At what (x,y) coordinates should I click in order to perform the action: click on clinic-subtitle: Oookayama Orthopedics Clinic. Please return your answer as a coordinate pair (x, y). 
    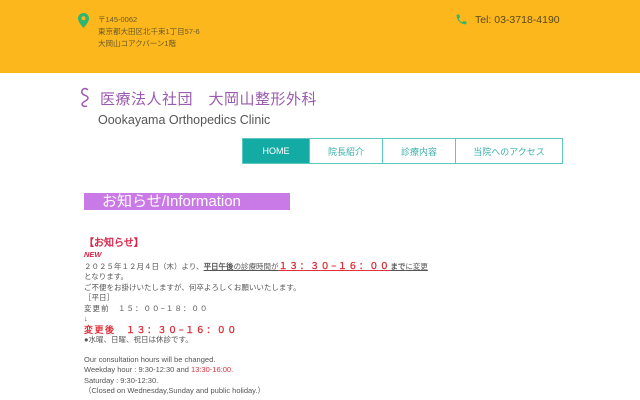
    Looking at the image, I should click on (184, 120).